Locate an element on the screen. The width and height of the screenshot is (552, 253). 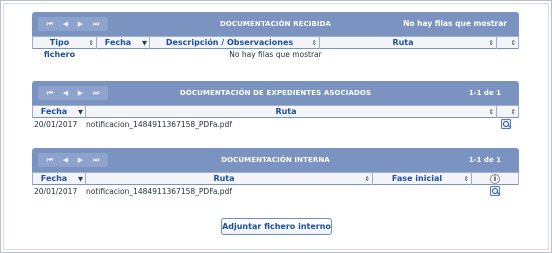
column-tipo-fichero: Tipo fichero ⇕ is located at coordinates (64, 47).